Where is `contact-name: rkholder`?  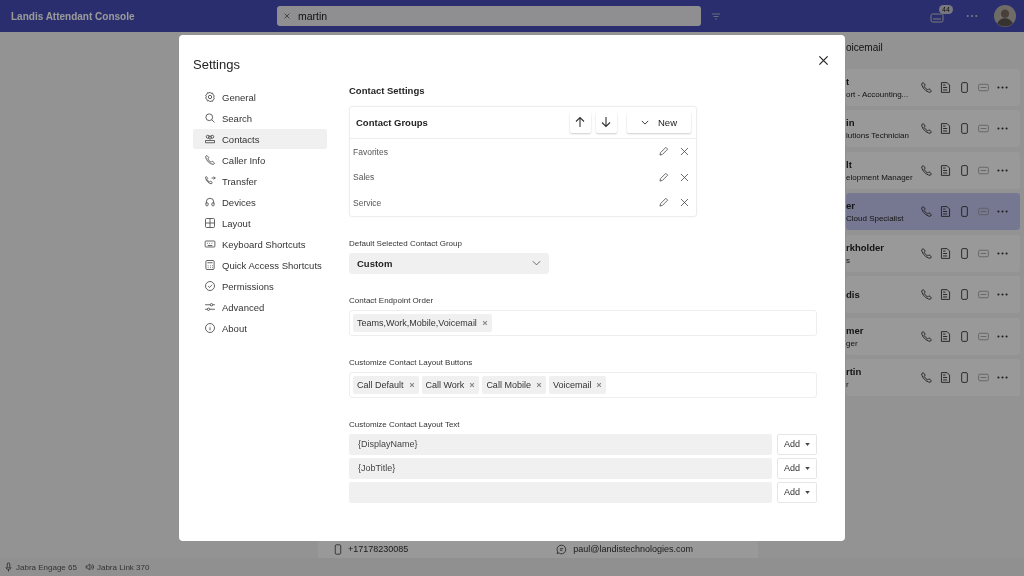 contact-name: rkholder is located at coordinates (865, 247).